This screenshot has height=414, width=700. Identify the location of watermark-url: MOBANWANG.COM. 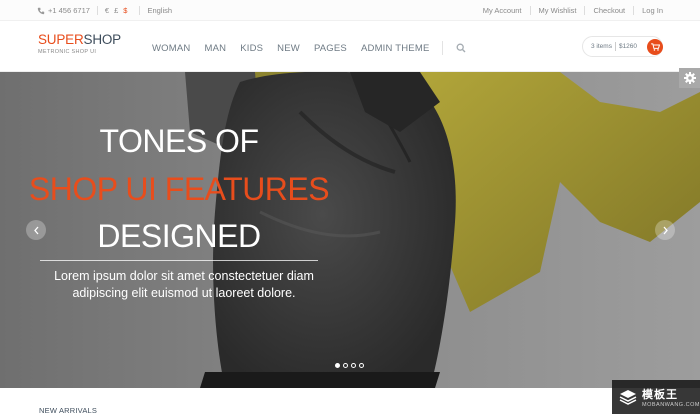
(671, 405).